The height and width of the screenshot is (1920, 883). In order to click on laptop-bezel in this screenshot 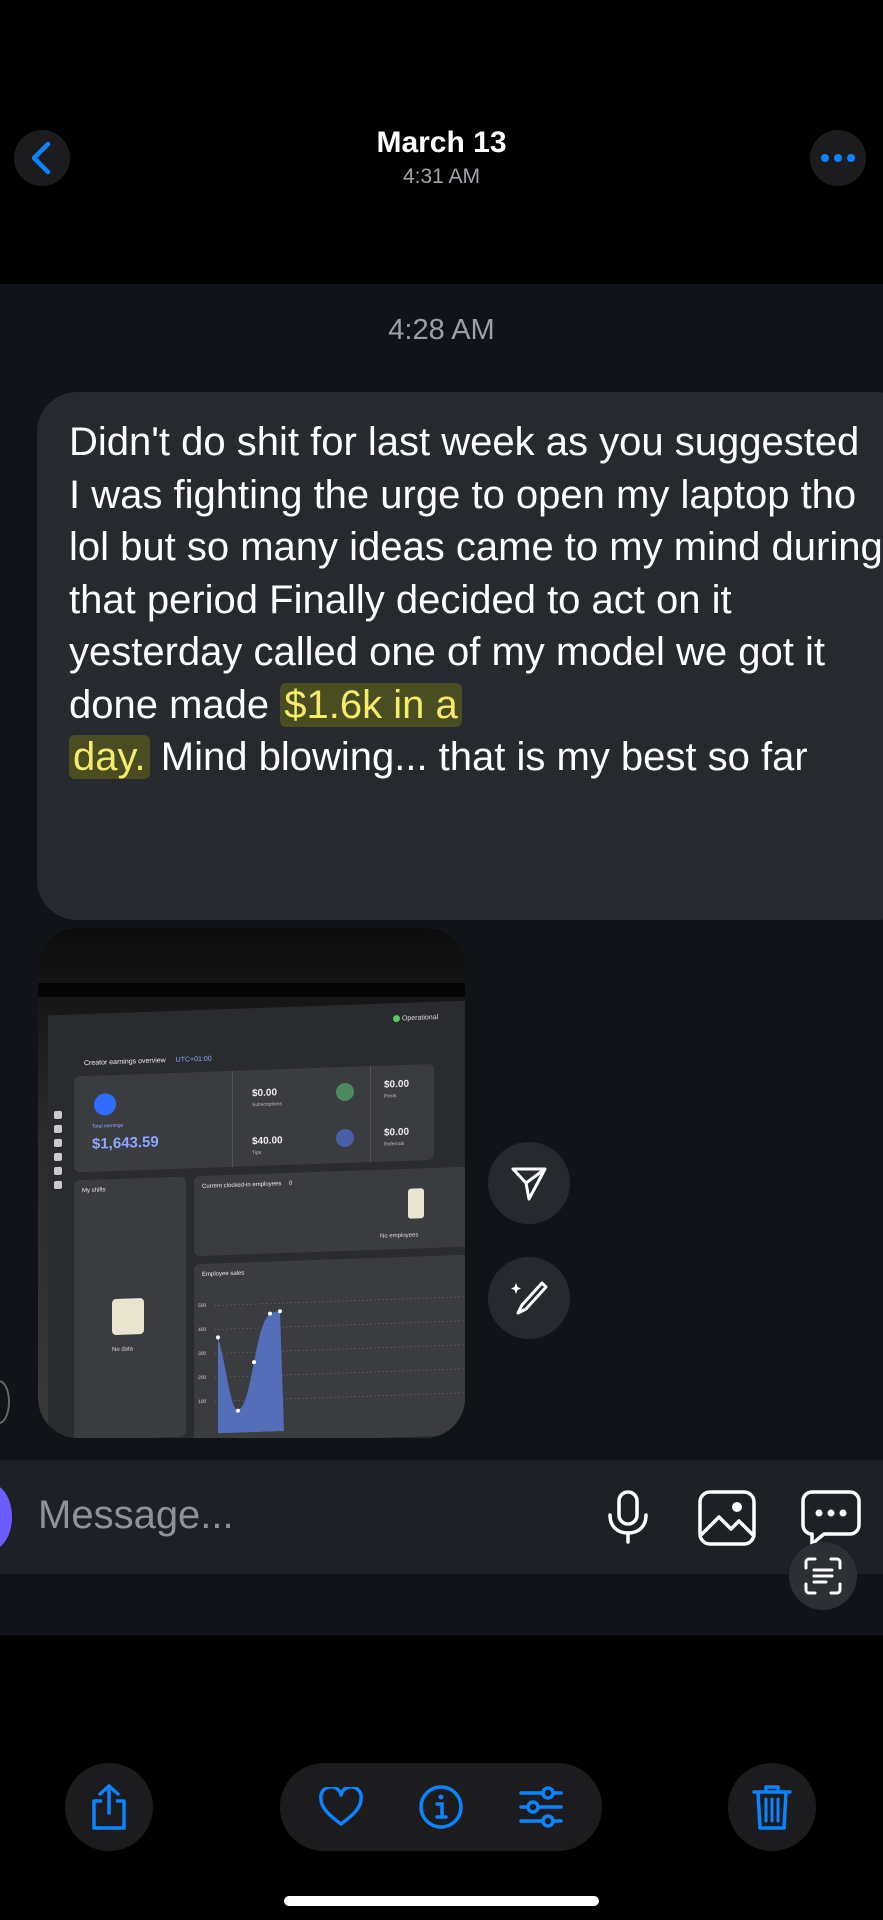, I will do `click(251, 990)`.